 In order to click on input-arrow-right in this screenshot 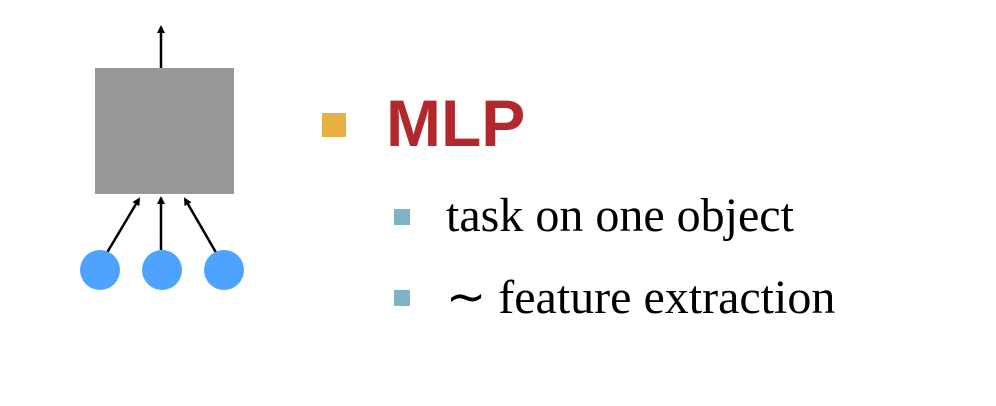, I will do `click(201, 227)`.